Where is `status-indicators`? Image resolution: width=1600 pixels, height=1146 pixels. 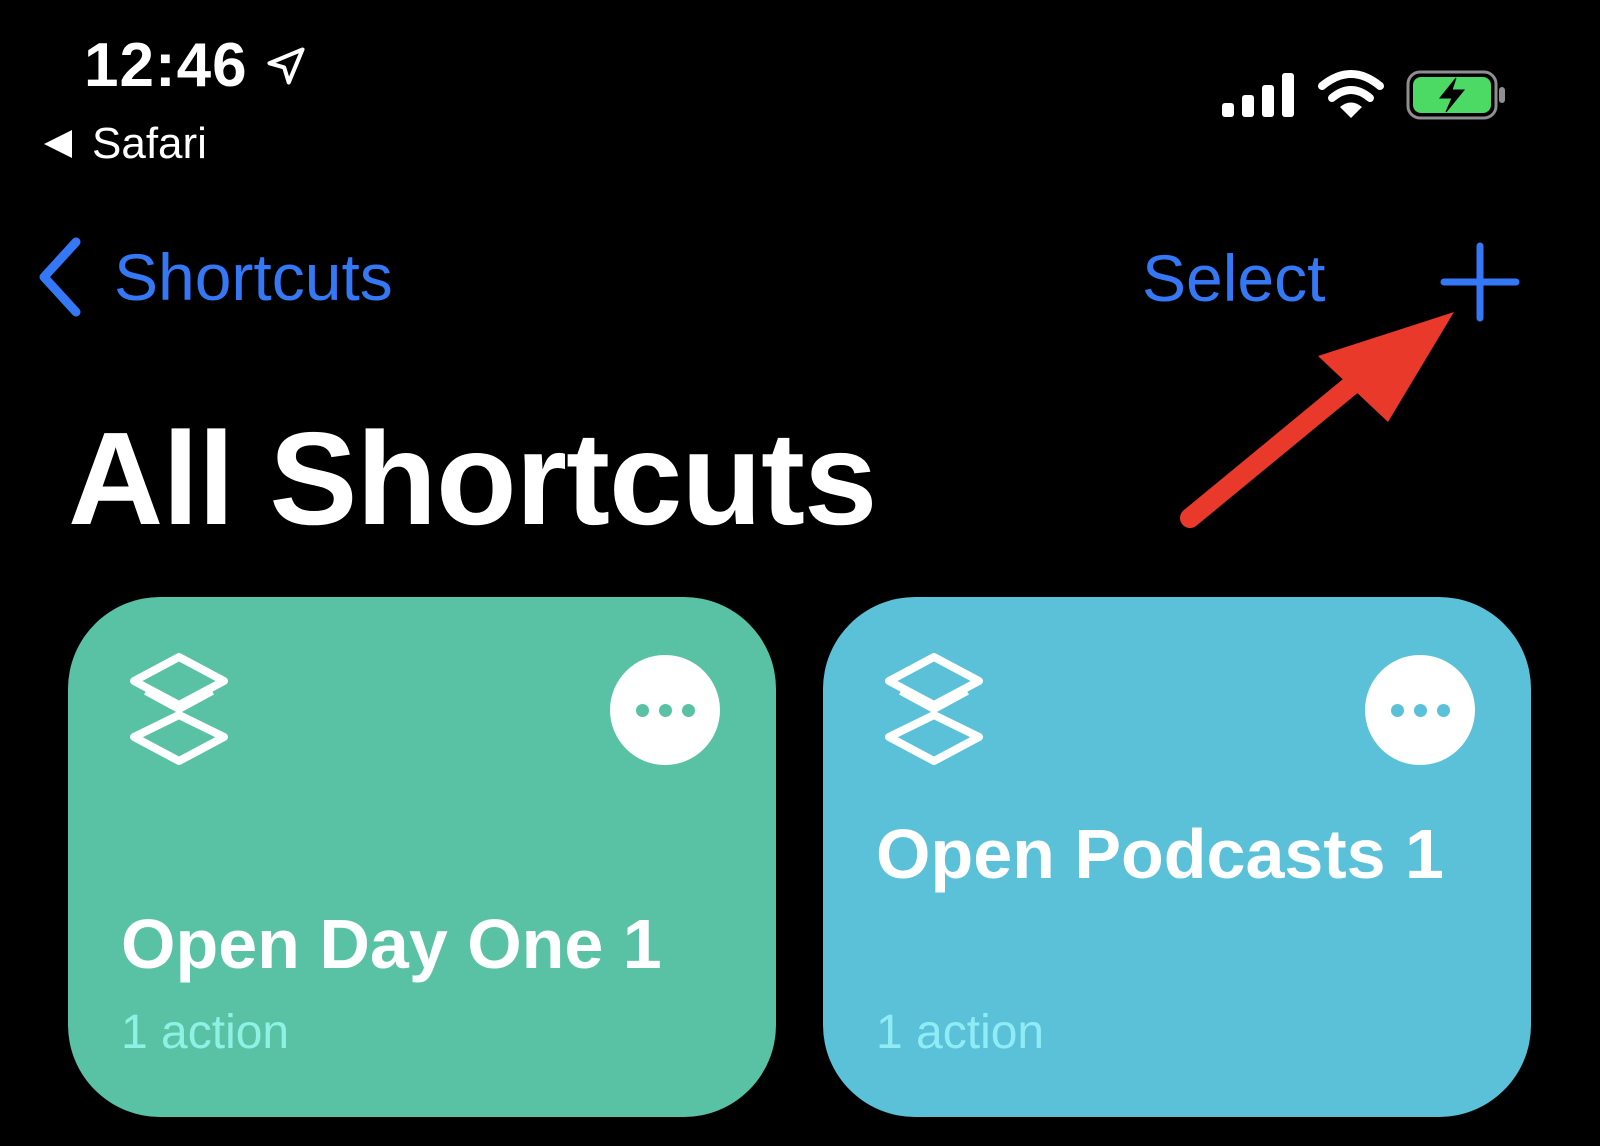
status-indicators is located at coordinates (1365, 95).